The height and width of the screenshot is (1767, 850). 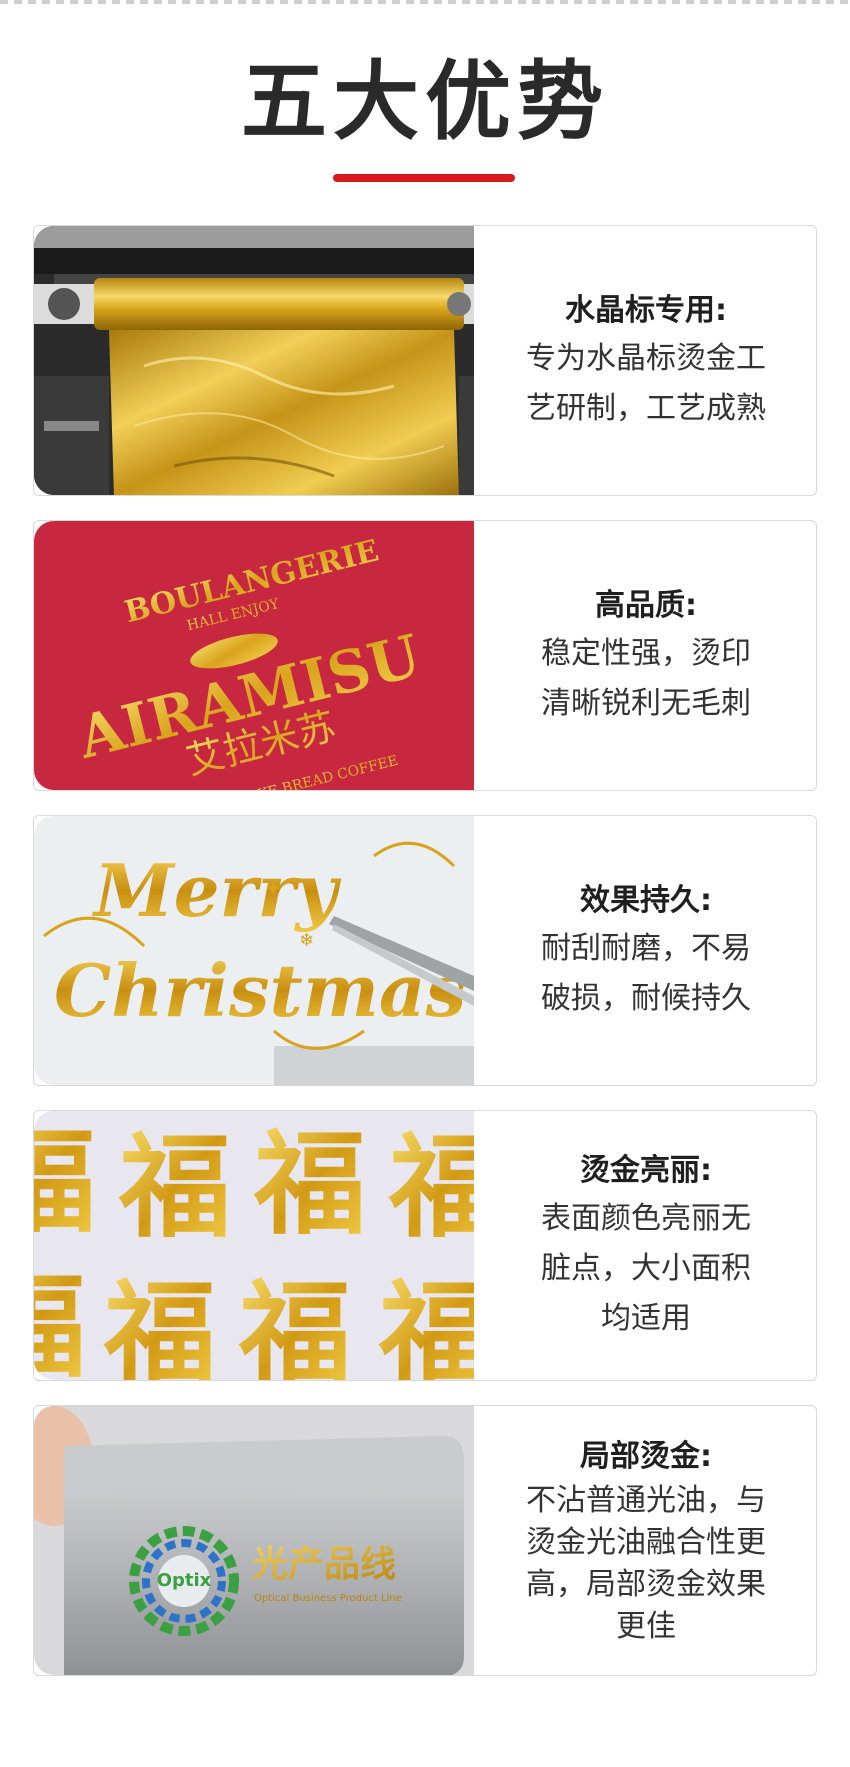 I want to click on optix-logo-text: Optix, so click(x=184, y=1580).